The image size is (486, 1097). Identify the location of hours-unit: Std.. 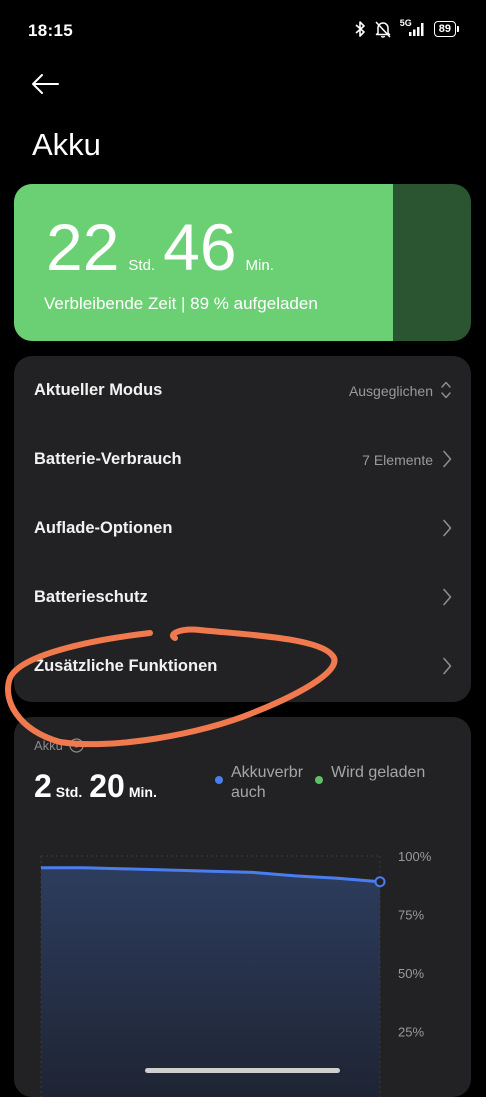
(142, 265).